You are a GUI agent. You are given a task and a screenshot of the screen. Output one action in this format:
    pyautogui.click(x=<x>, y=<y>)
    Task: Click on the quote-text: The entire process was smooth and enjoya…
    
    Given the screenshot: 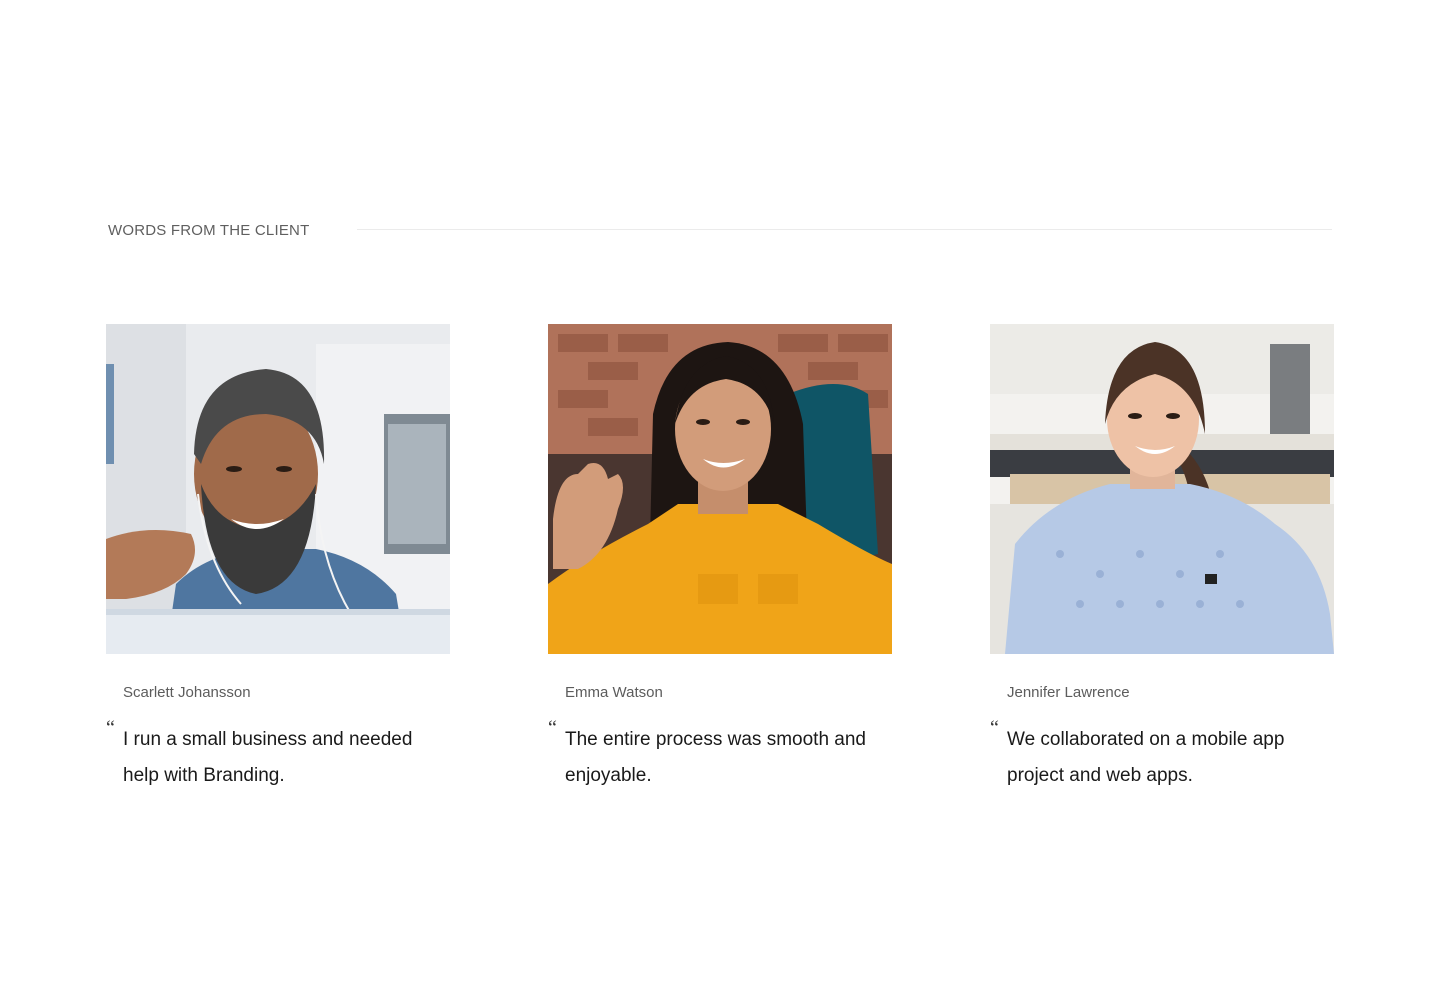 What is the action you would take?
    pyautogui.click(x=715, y=757)
    